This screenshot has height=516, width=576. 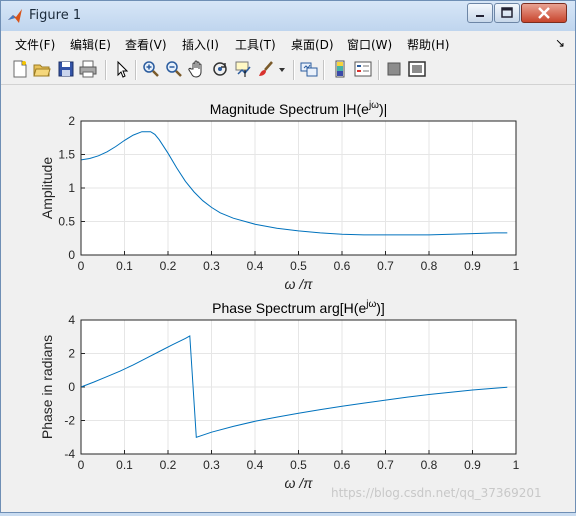 I want to click on menu-insert: 插入(I), so click(x=200, y=44).